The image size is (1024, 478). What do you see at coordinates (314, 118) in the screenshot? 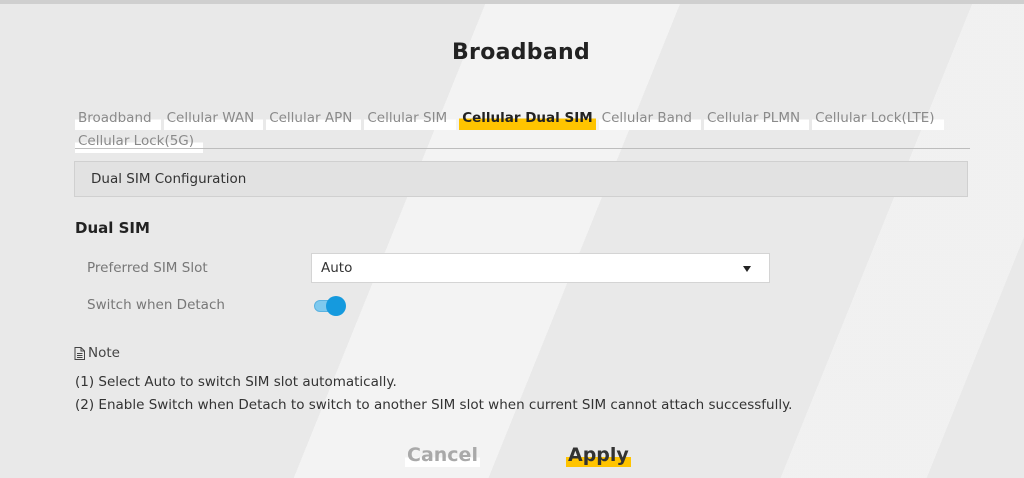
I see `tab-cellular-apn: Cellular APN` at bounding box center [314, 118].